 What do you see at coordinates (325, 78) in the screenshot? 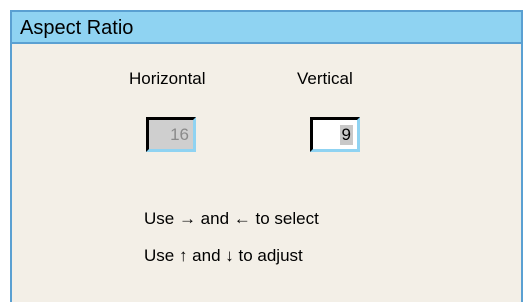
I see `vertical-label: Vertical` at bounding box center [325, 78].